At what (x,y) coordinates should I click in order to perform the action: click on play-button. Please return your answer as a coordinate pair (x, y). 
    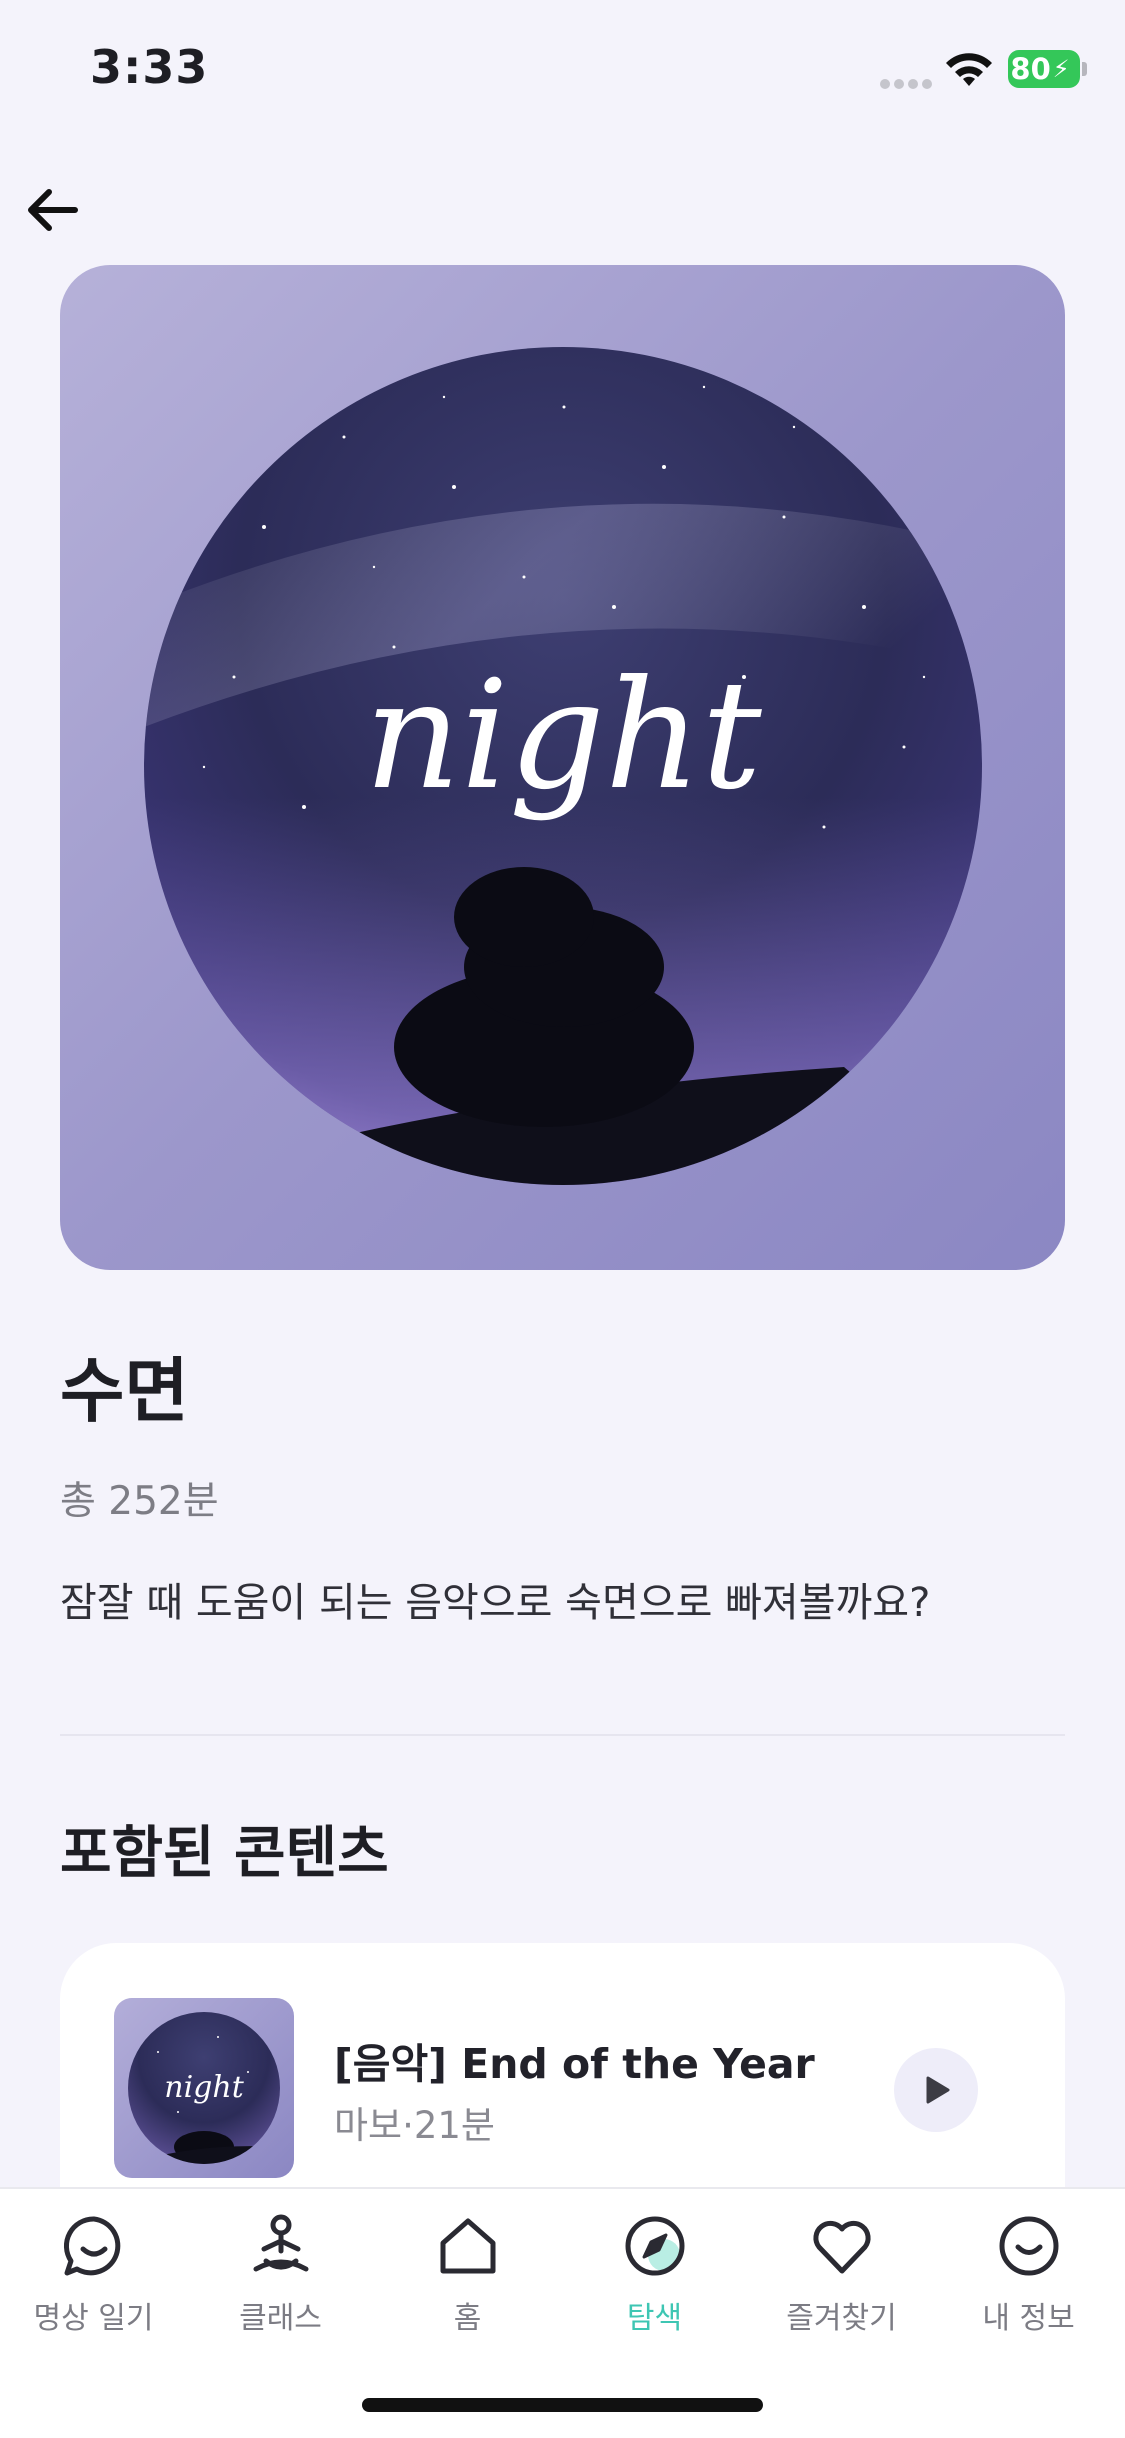
    Looking at the image, I should click on (936, 2090).